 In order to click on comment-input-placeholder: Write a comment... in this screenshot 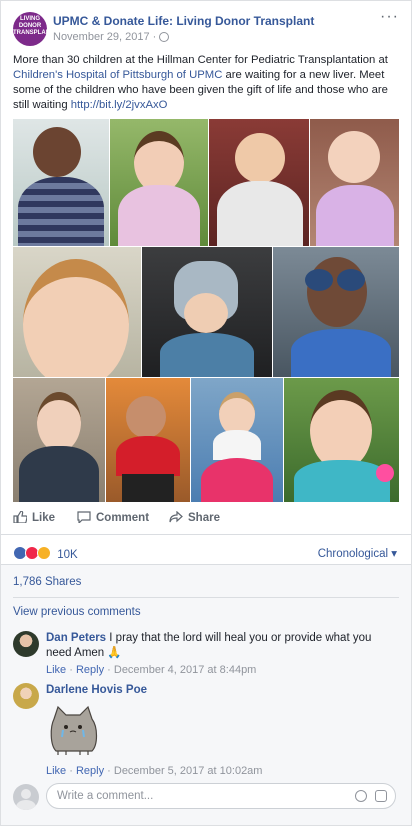, I will do `click(105, 796)`.